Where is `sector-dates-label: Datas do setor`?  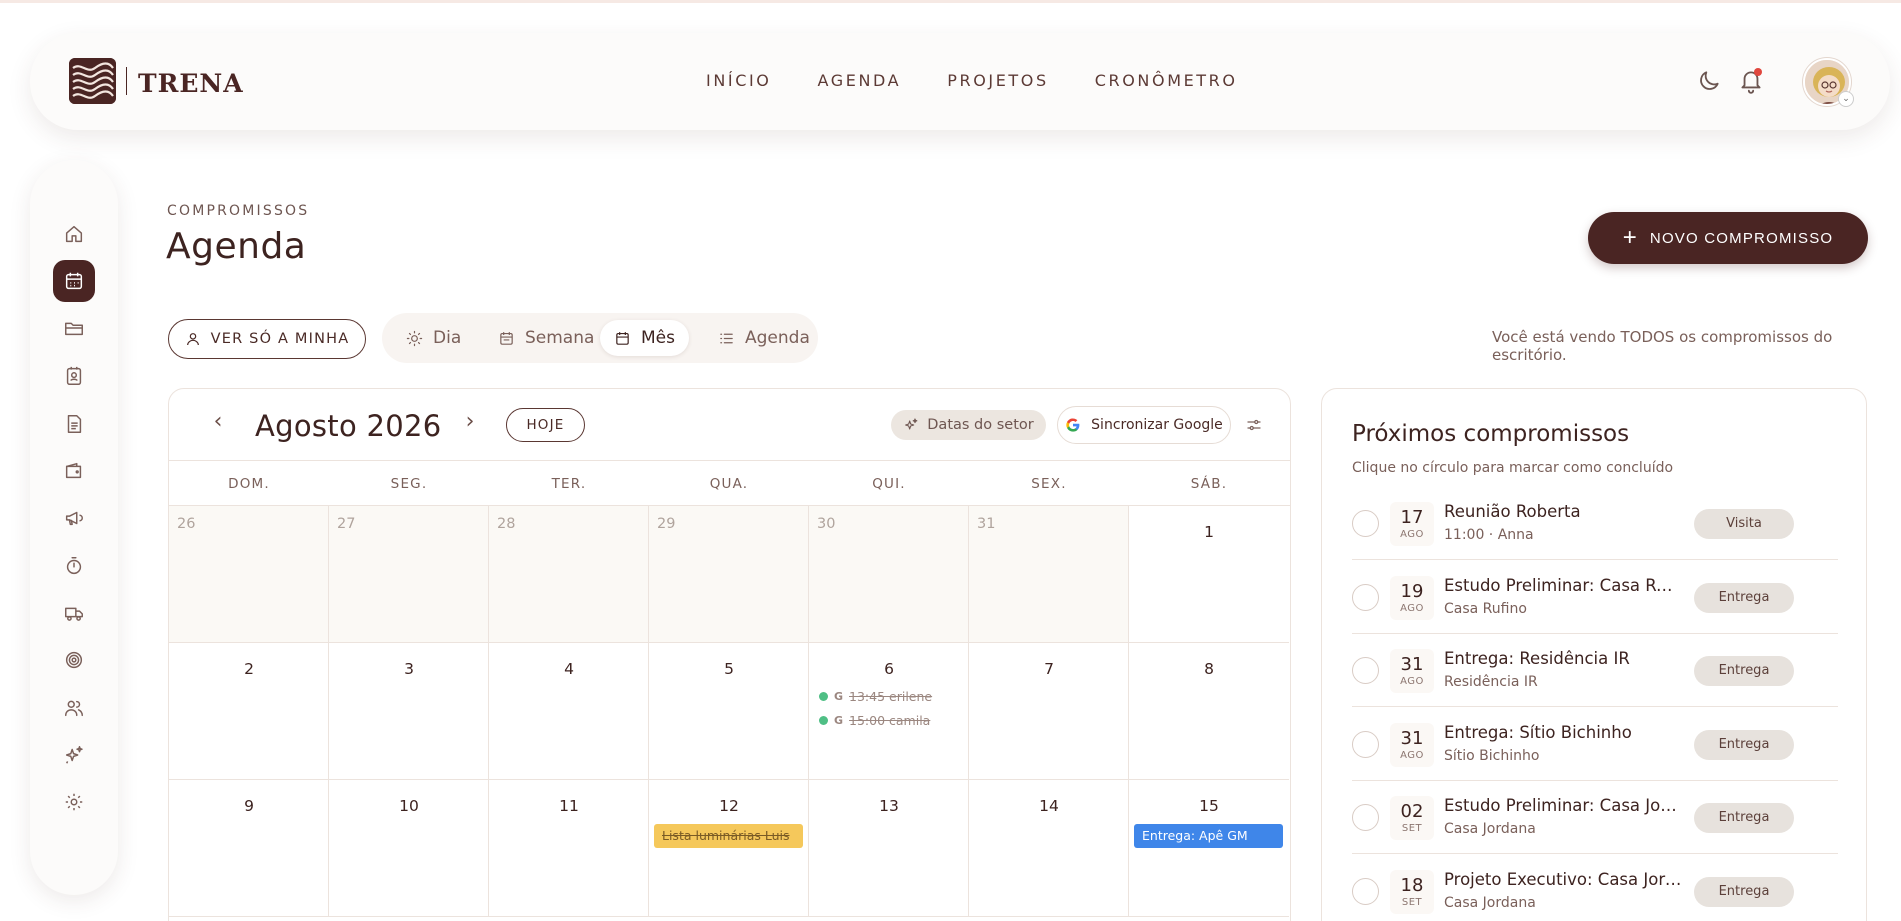
sector-dates-label: Datas do setor is located at coordinates (980, 425).